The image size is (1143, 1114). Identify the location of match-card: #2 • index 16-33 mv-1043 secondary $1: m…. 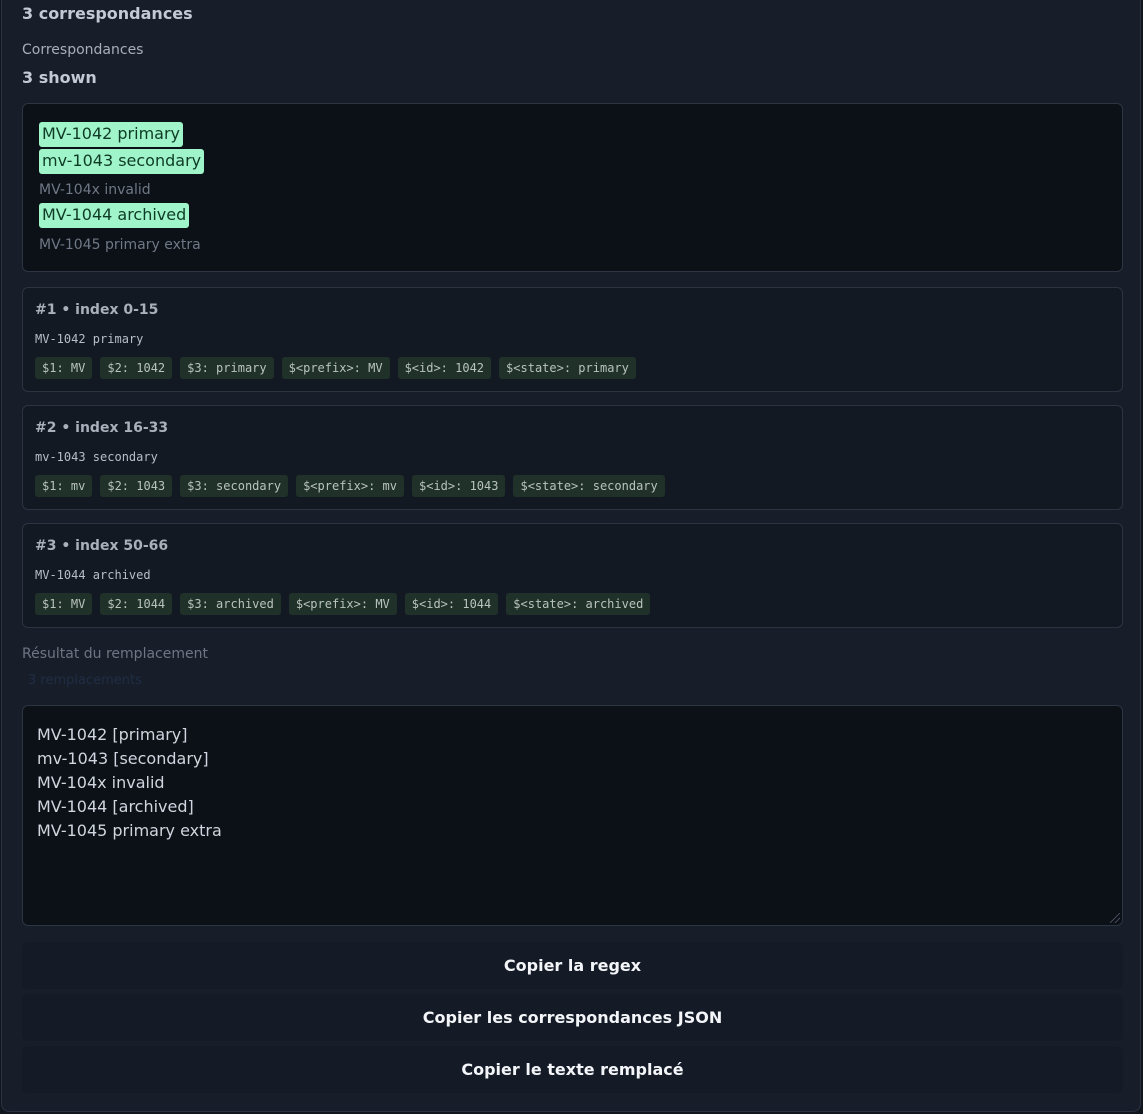
(572, 457).